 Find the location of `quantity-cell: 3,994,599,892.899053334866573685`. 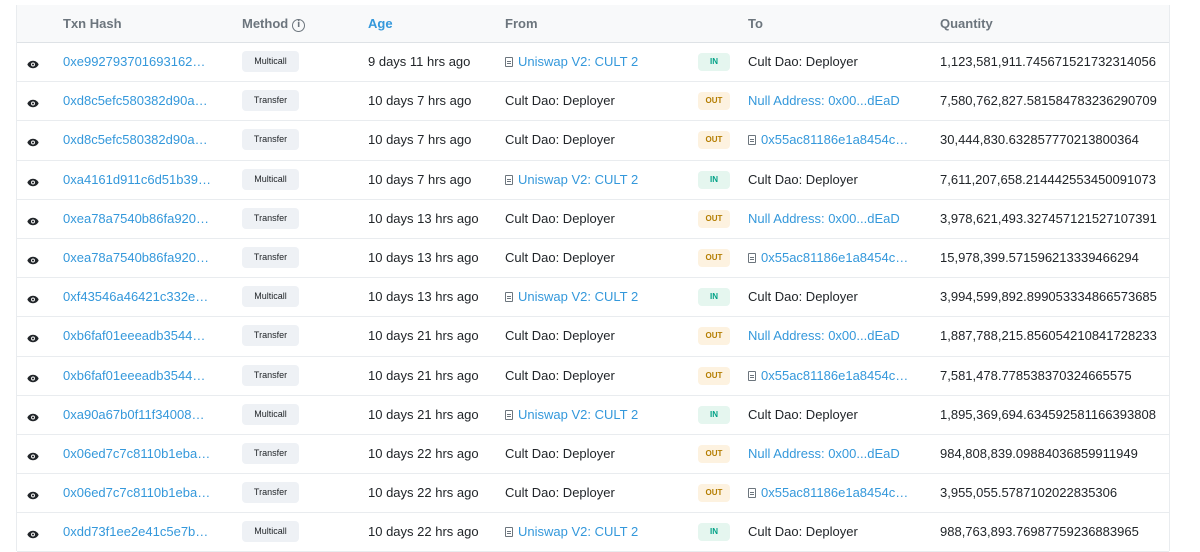

quantity-cell: 3,994,599,892.899053334866573685 is located at coordinates (1048, 297).